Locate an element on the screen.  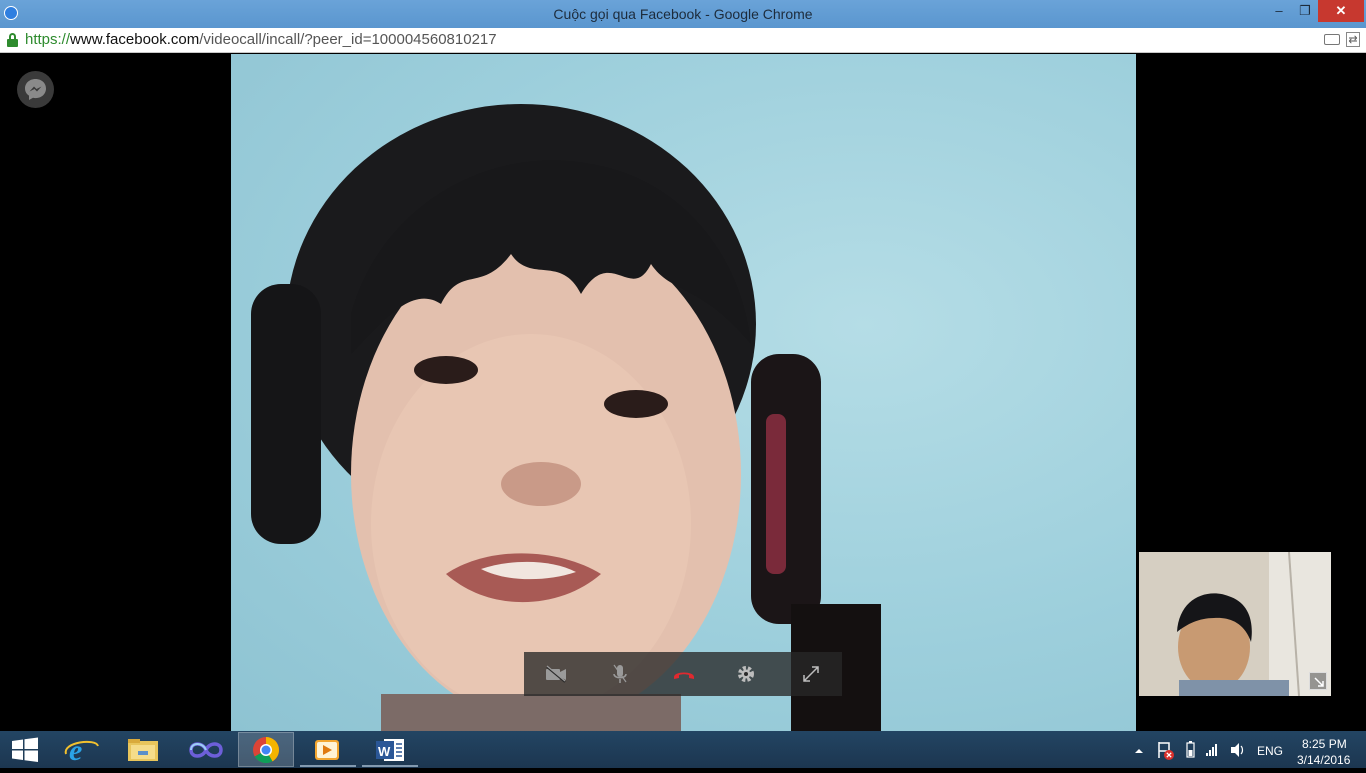
folder-icon is located at coordinates (143, 750).